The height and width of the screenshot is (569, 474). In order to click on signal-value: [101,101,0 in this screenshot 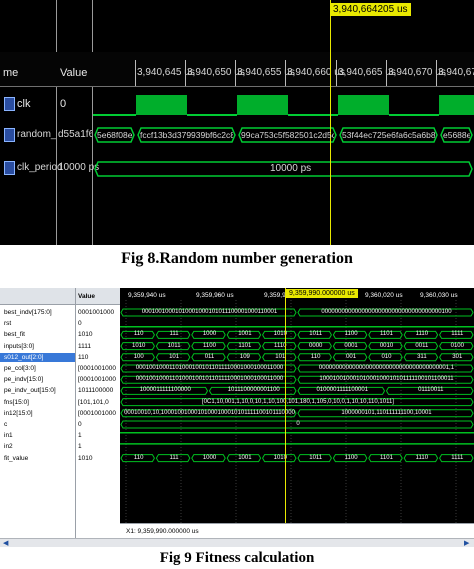, I will do `click(93, 402)`.